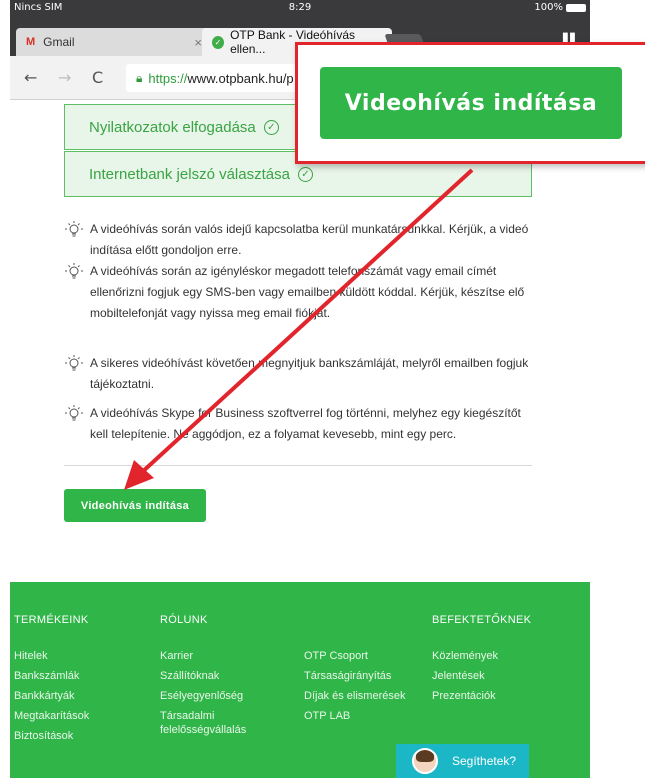 This screenshot has width=645, height=778. I want to click on gmail-icon: M, so click(31, 42).